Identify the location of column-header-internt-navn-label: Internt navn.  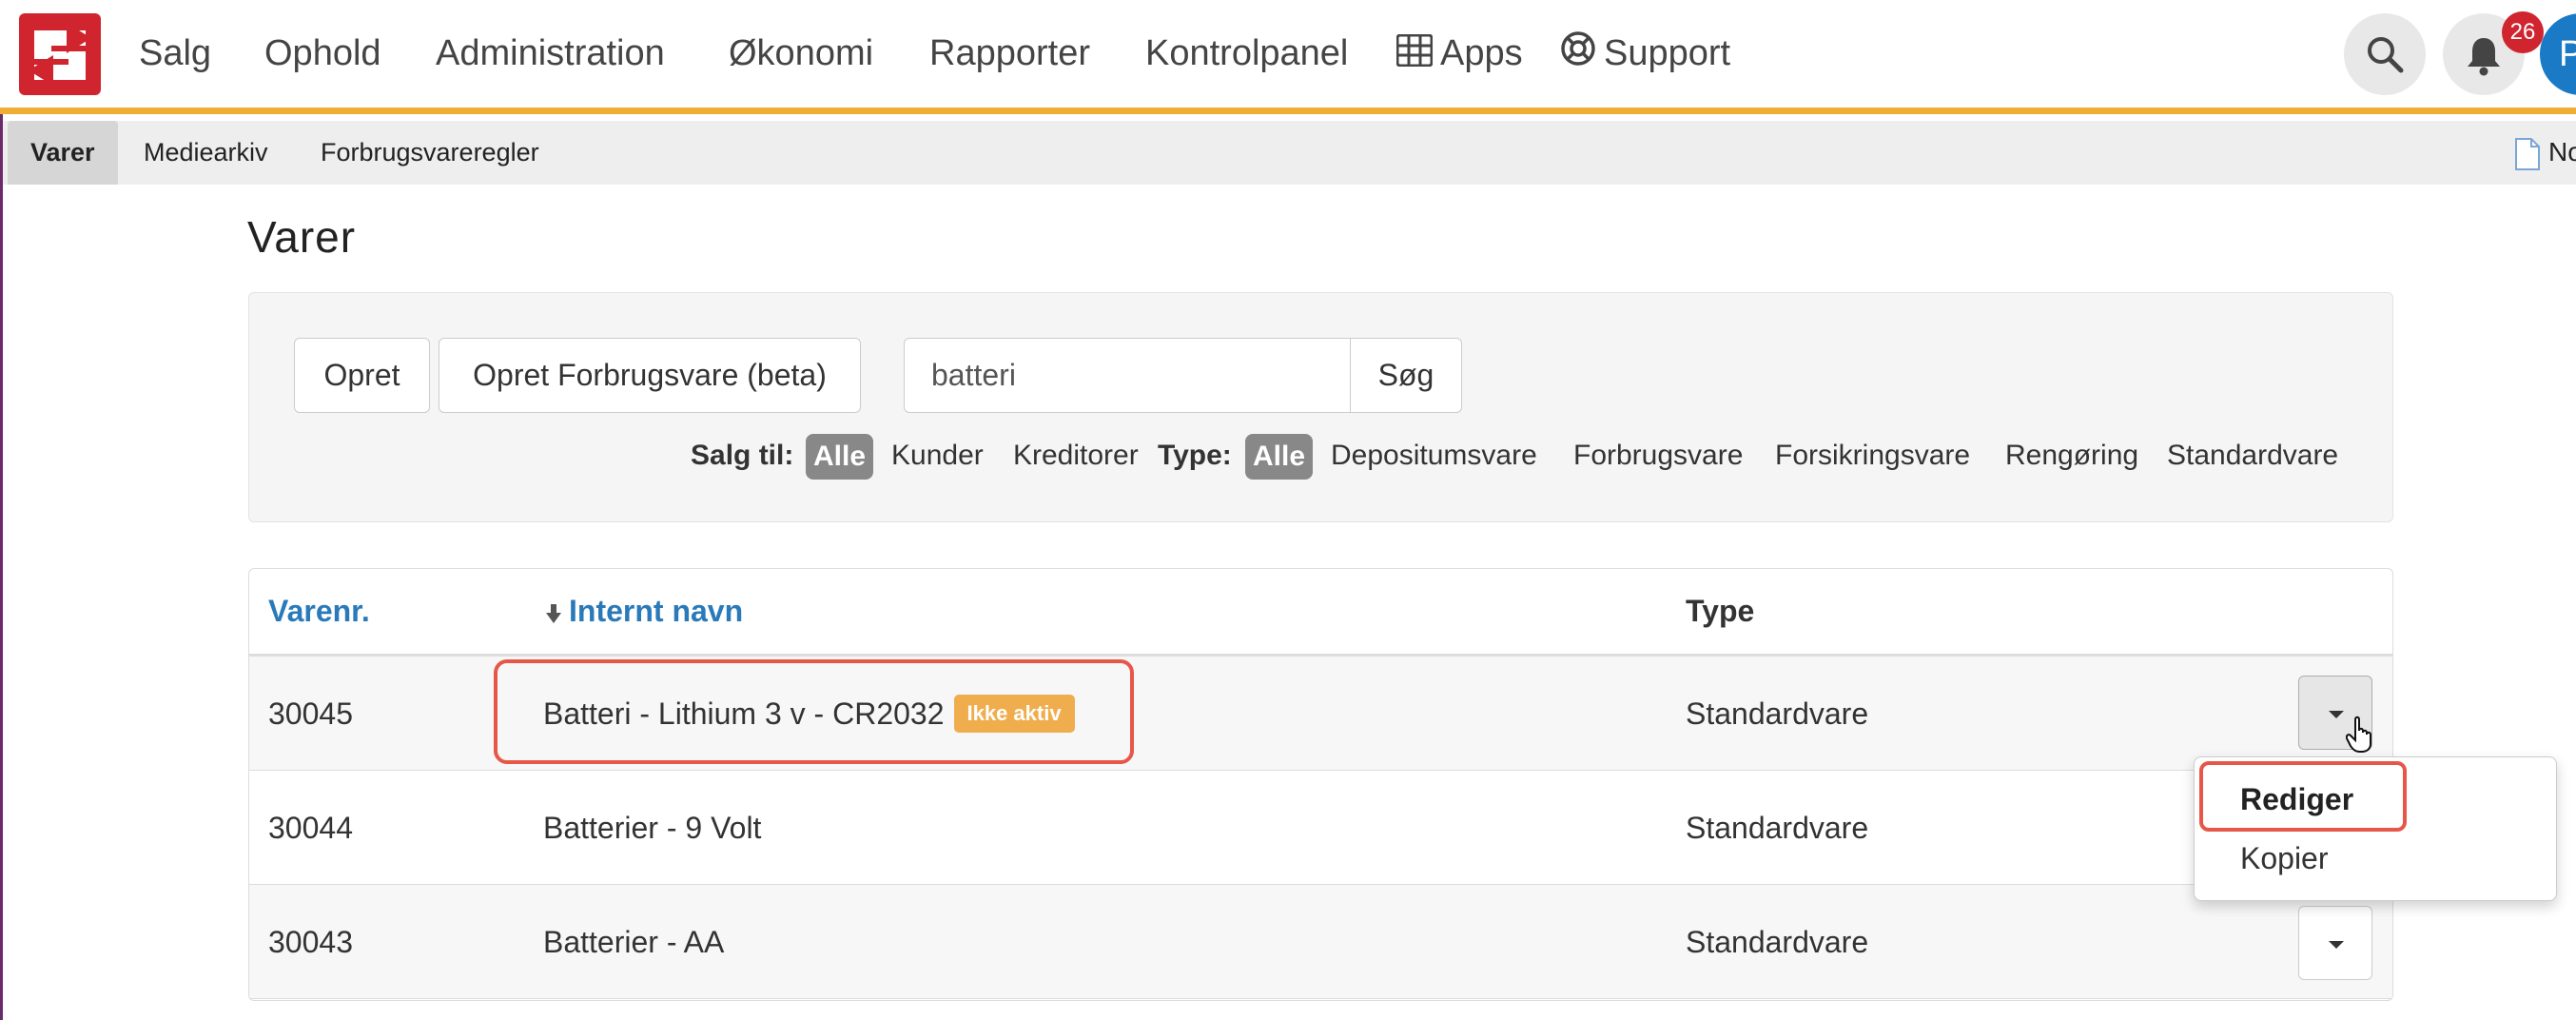
(656, 611).